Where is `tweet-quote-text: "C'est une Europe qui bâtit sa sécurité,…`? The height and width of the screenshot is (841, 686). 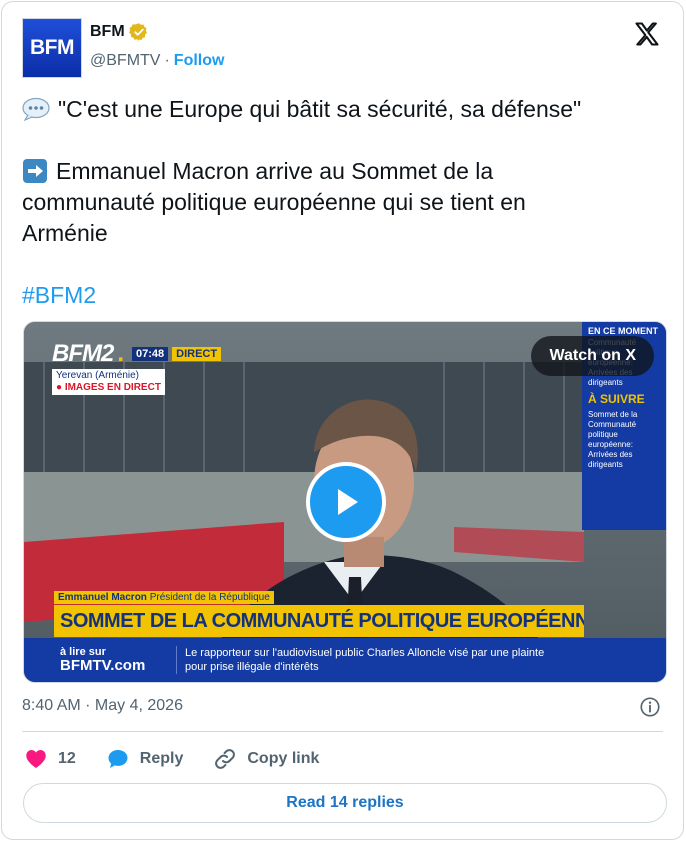 tweet-quote-text: "C'est une Europe qui bâtit sa sécurité,… is located at coordinates (320, 109).